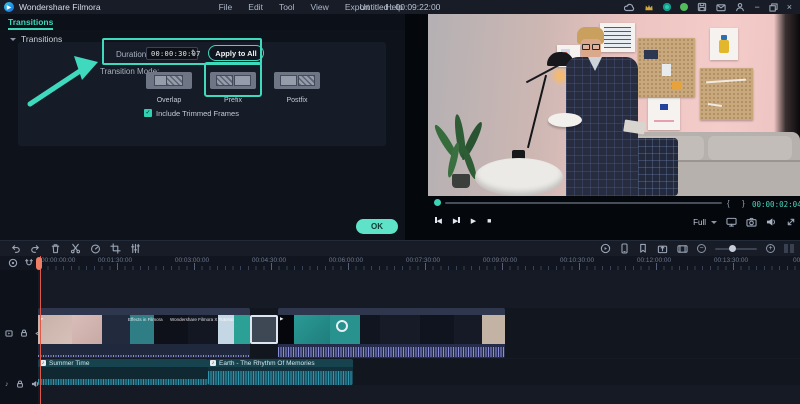 The height and width of the screenshot is (404, 800). Describe the element at coordinates (233, 80) in the screenshot. I see `mode-prefix-thumb` at that location.